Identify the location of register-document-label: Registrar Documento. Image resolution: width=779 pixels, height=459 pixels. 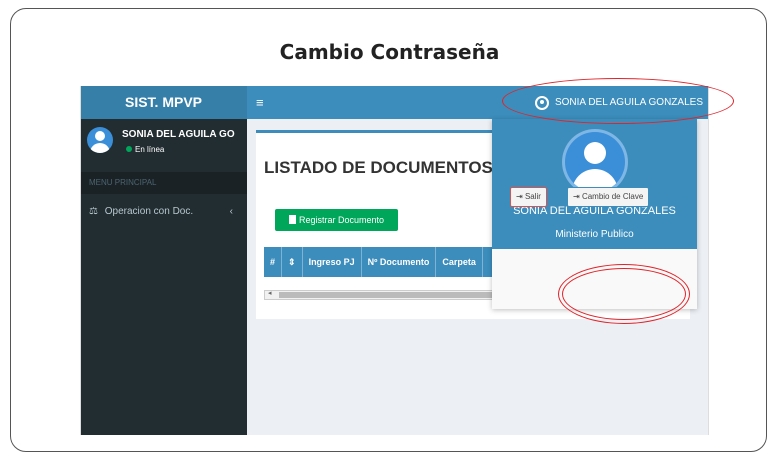
(341, 220).